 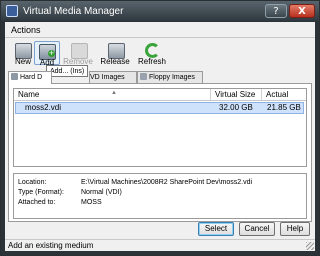 What do you see at coordinates (160, 11) in the screenshot?
I see `title-bar: Virtual Media Manager ? X` at bounding box center [160, 11].